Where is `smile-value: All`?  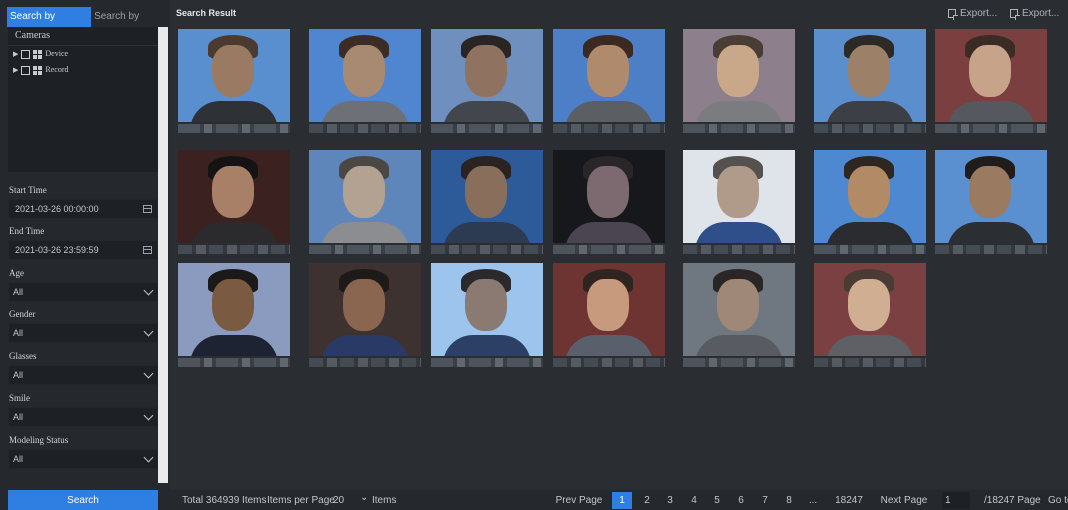
smile-value: All is located at coordinates (18, 417).